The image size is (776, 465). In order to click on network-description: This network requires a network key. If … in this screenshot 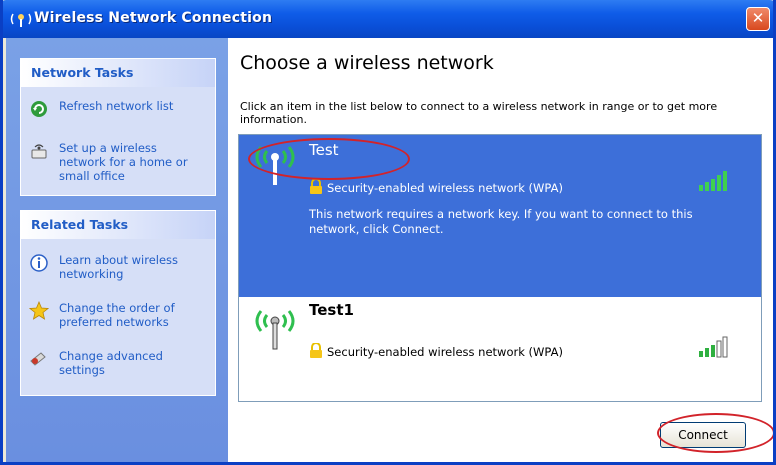, I will do `click(501, 221)`.